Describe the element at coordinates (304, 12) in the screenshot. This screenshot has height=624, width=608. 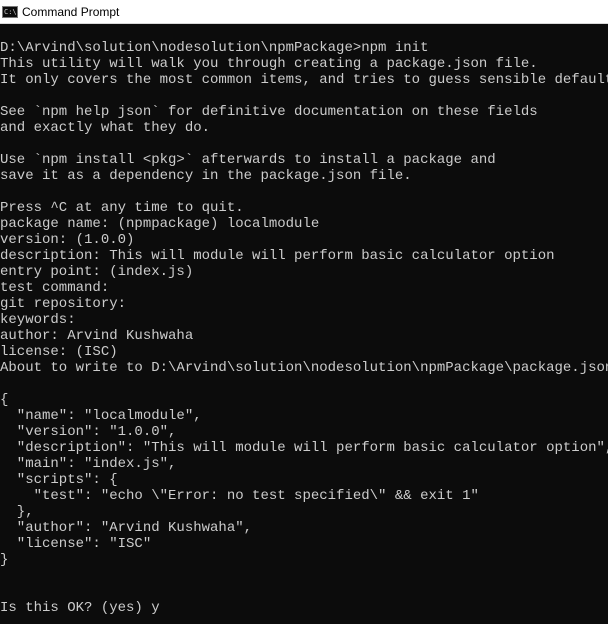
I see `title-bar: C:\ Command Prompt` at that location.